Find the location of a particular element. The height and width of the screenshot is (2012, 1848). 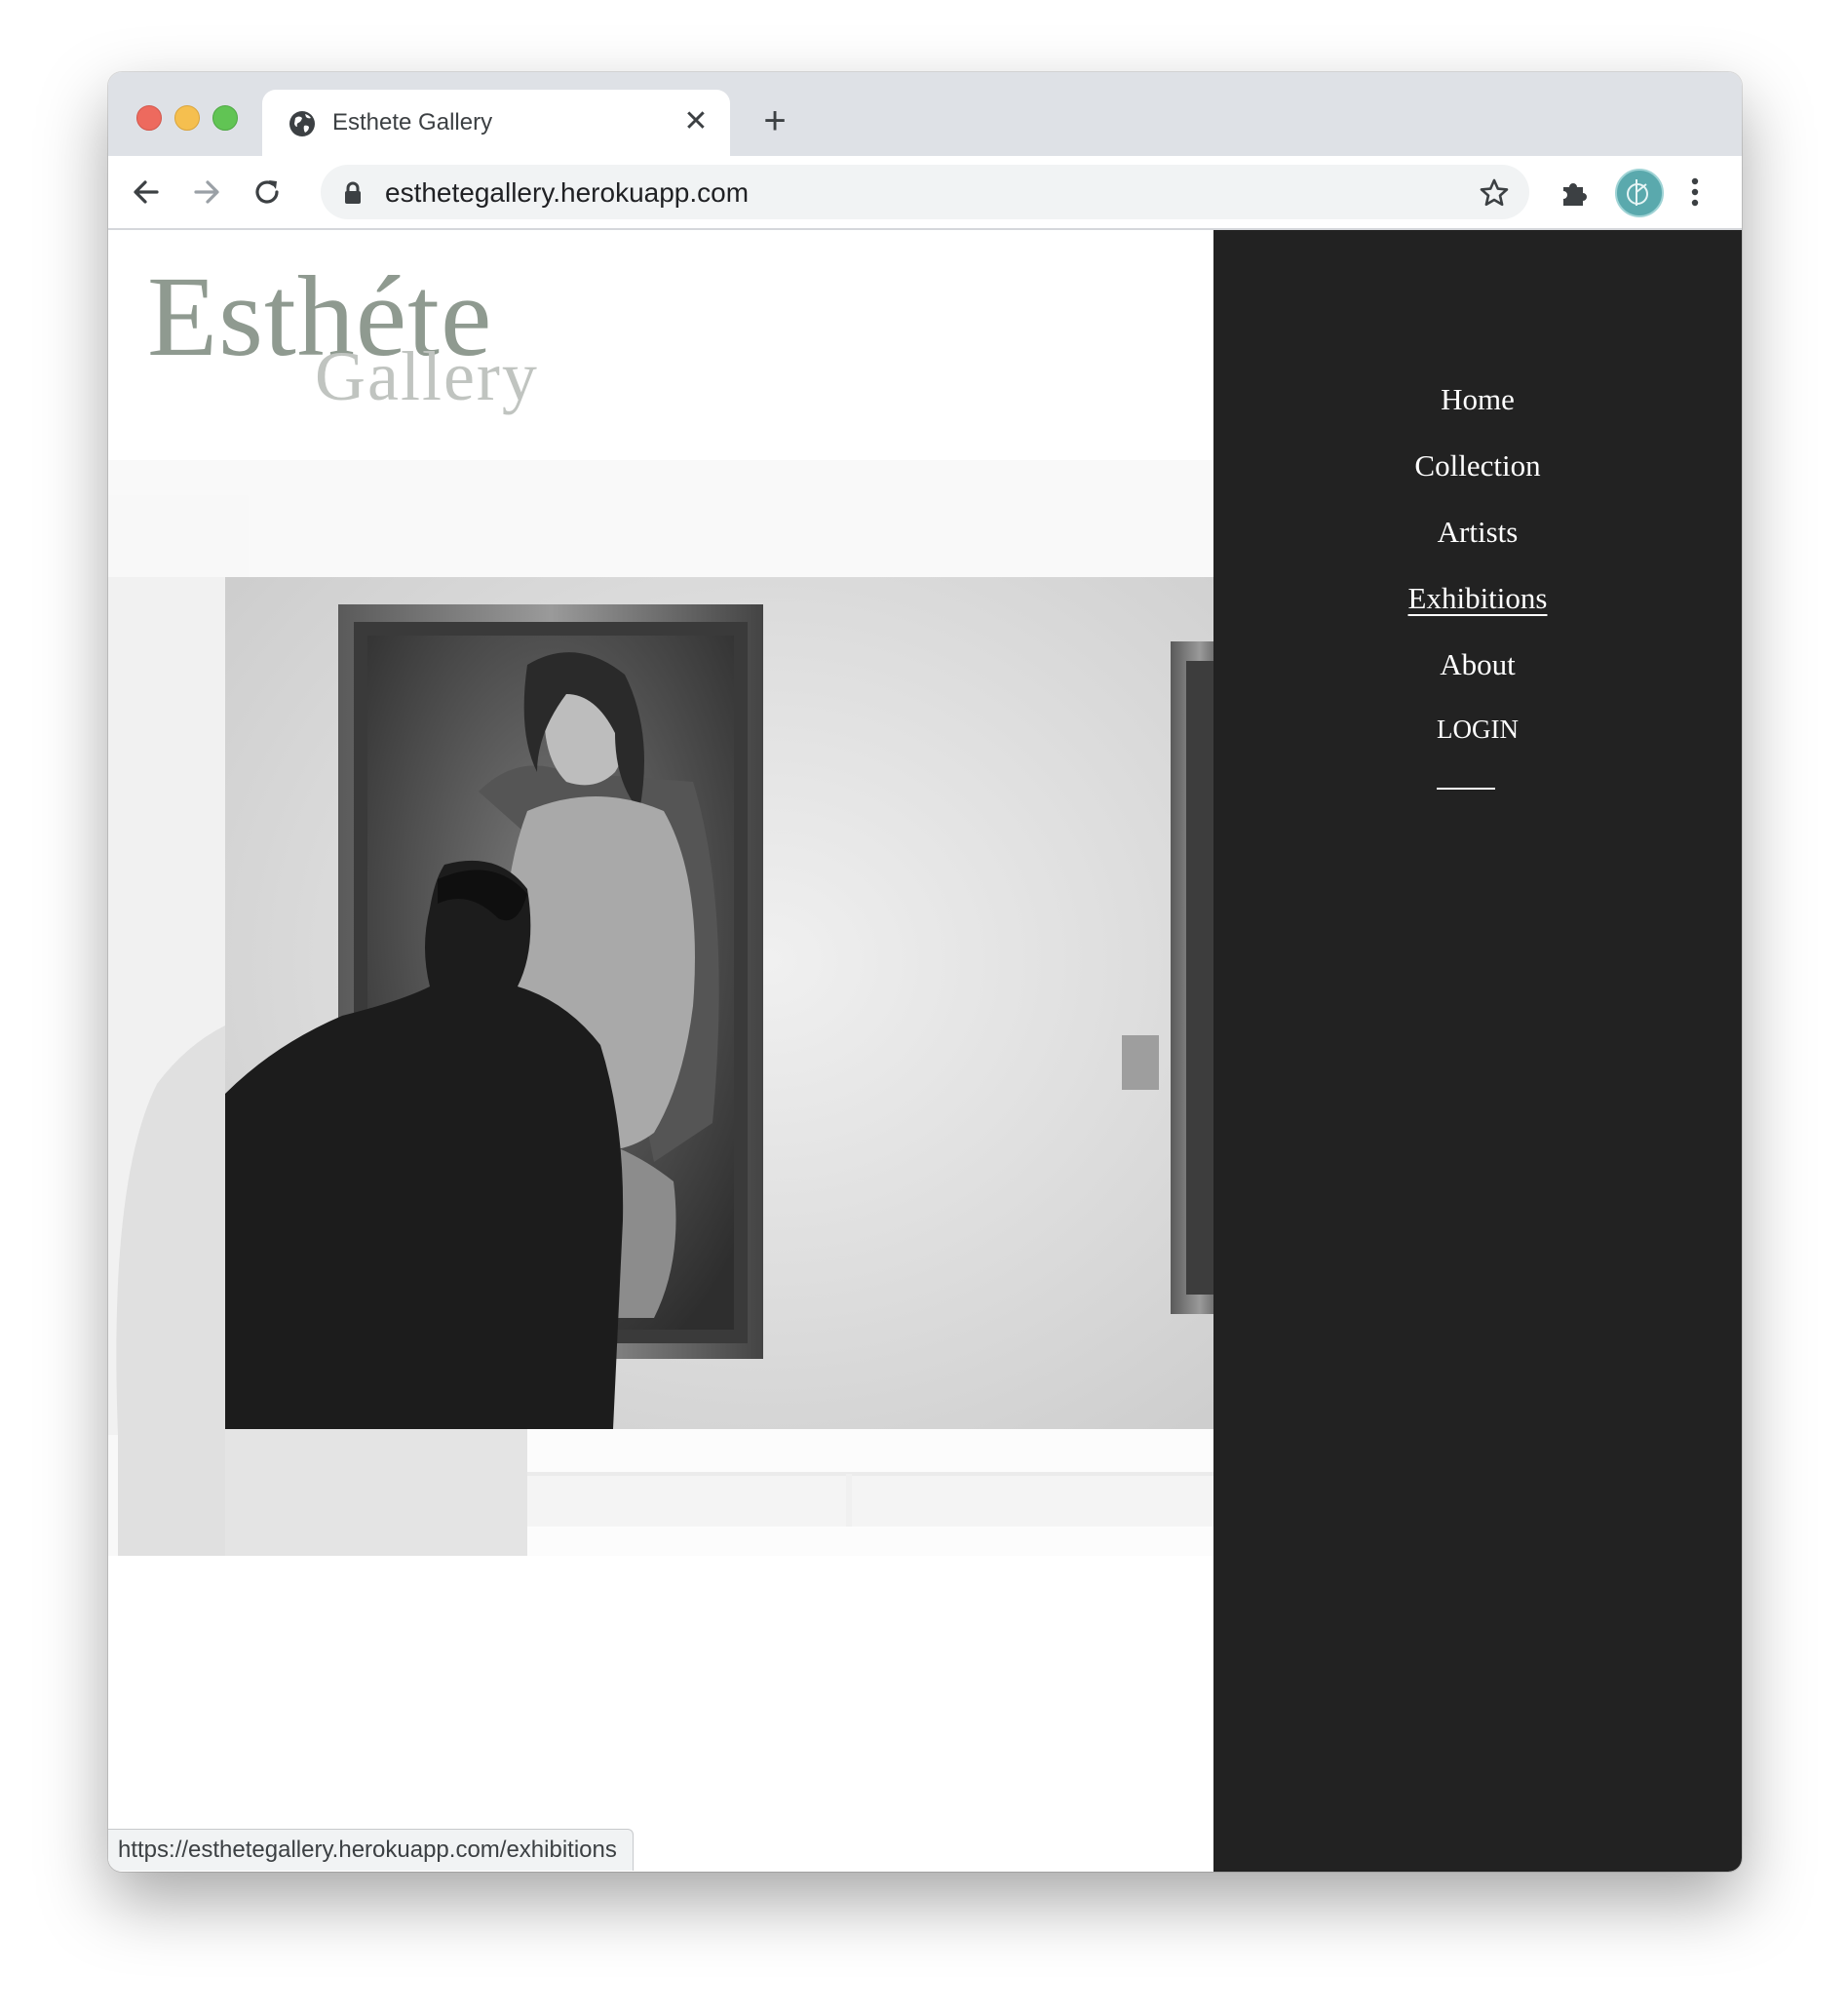

globe-icon is located at coordinates (302, 123).